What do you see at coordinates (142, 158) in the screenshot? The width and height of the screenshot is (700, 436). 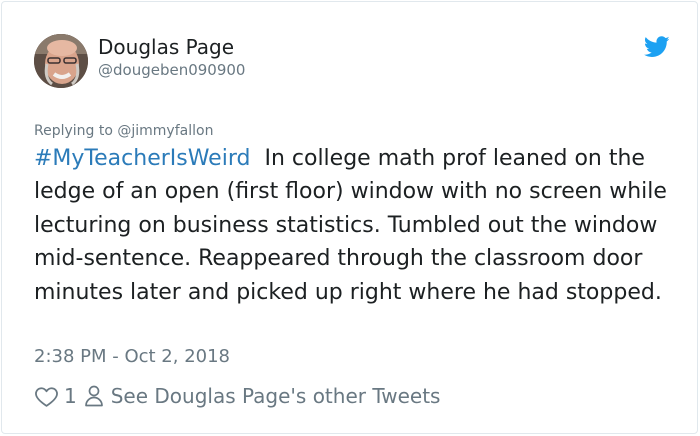 I see `hashtag-link: #MyTeacherIsWeird` at bounding box center [142, 158].